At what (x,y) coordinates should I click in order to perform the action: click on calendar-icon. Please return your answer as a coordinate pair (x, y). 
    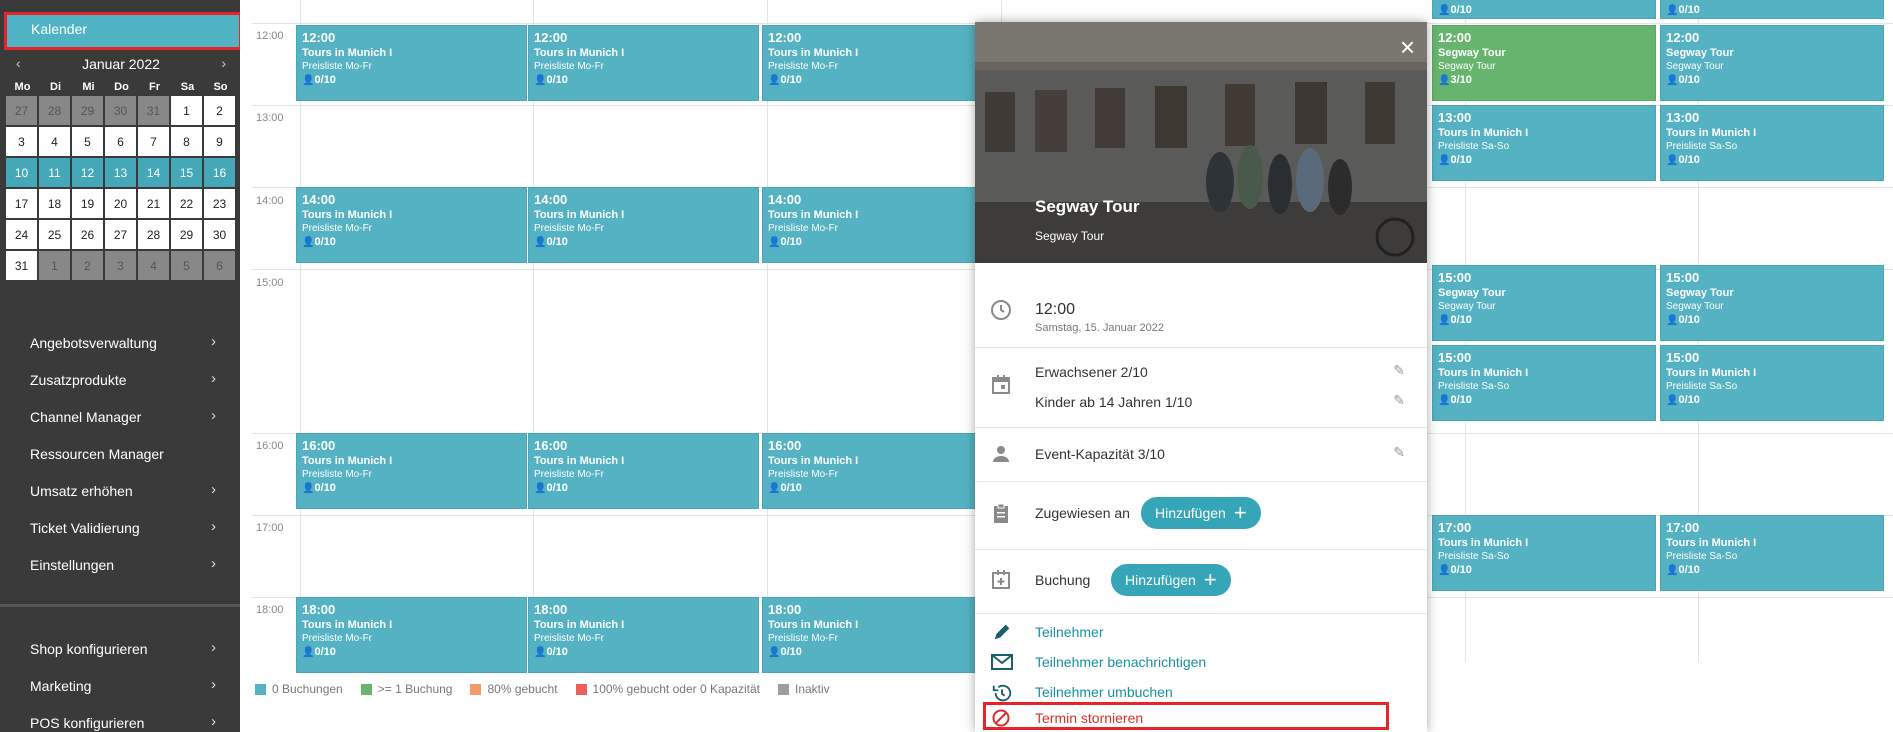
    Looking at the image, I should click on (1001, 384).